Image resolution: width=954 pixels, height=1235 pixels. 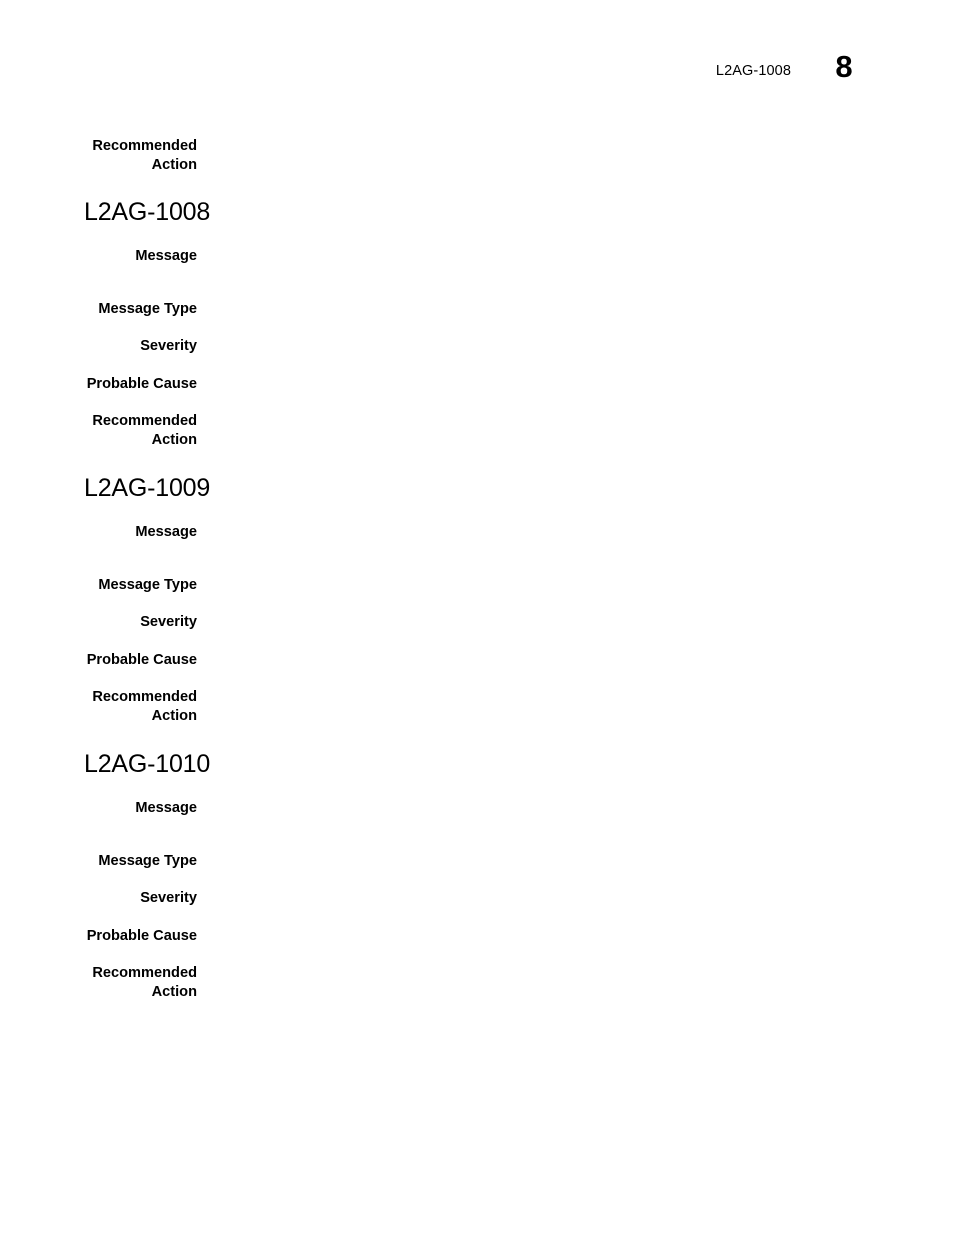 I want to click on field-label-l2ag-1009-recommended-action: Recommended Action, so click(x=144, y=706).